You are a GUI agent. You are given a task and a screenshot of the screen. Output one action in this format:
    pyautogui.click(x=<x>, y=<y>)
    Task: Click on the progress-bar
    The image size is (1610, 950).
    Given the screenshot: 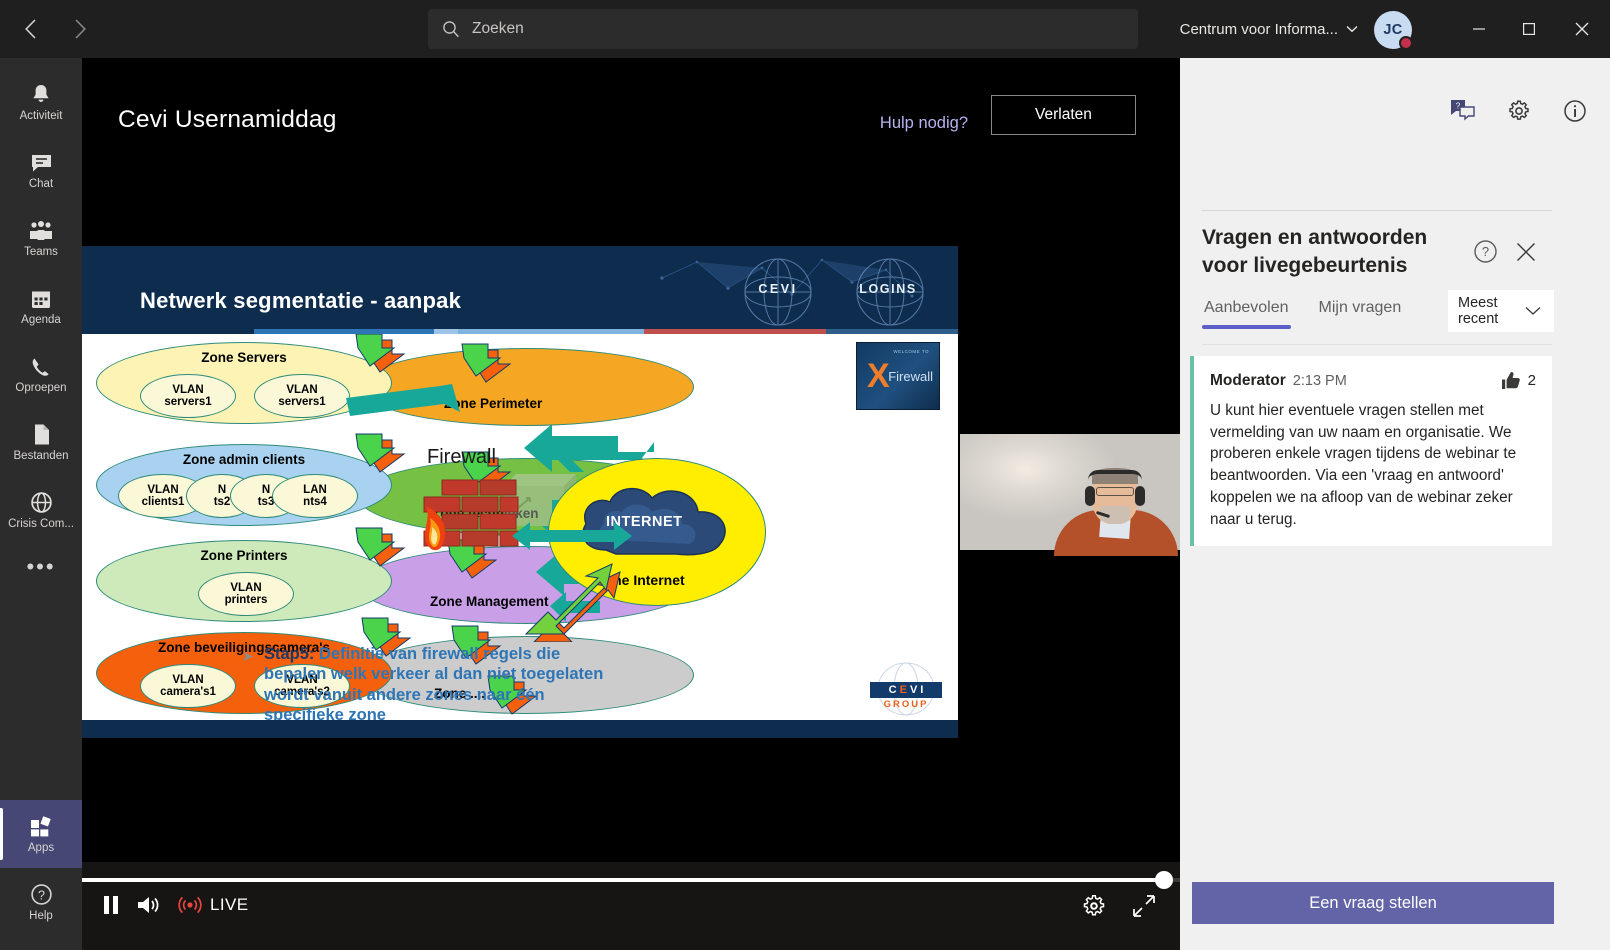 What is the action you would take?
    pyautogui.click(x=631, y=880)
    